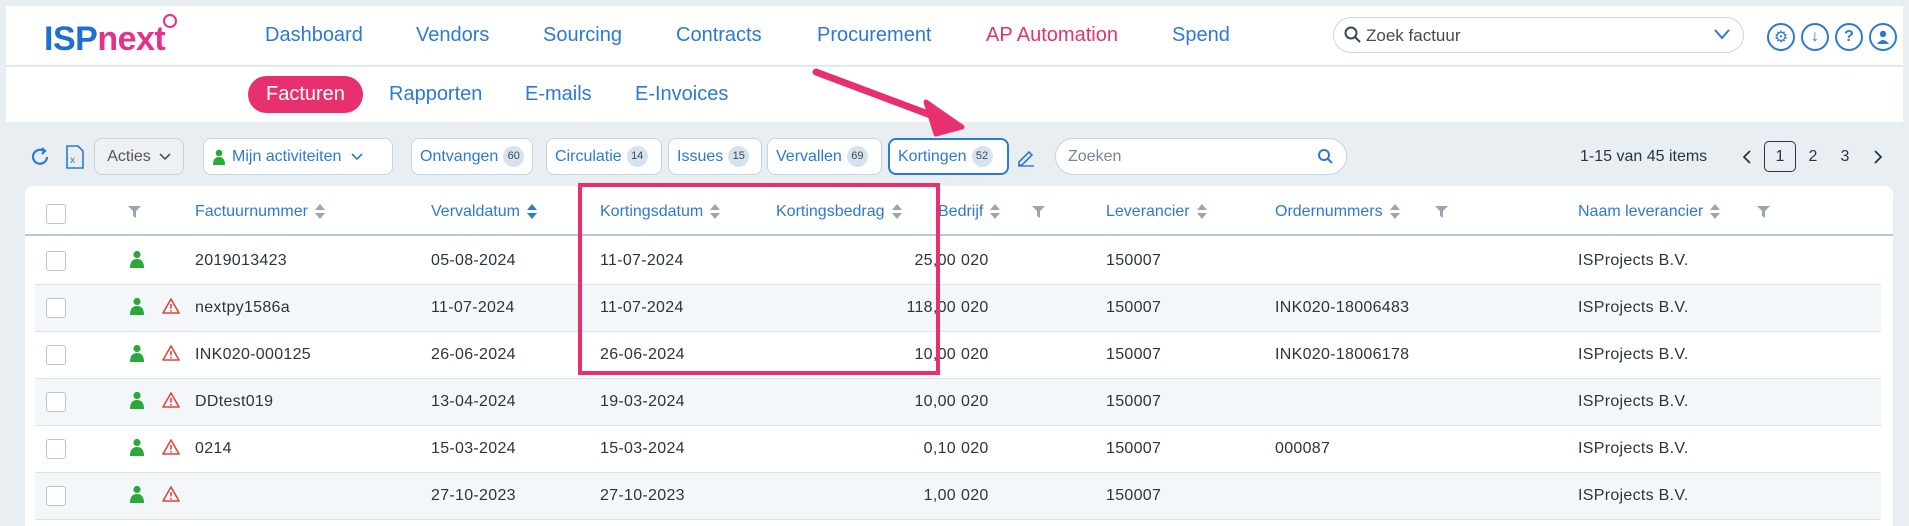  I want to click on svg-text: x, so click(72, 160).